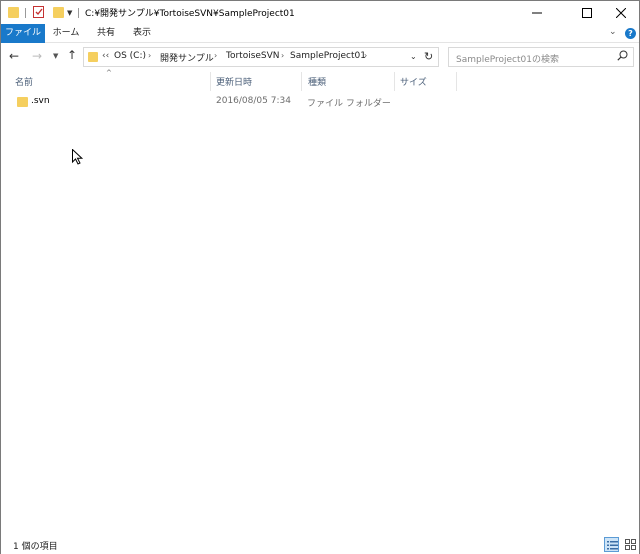 The width and height of the screenshot is (640, 554). Describe the element at coordinates (253, 101) in the screenshot. I see `file-date: 2016/08/05 7:34` at that location.